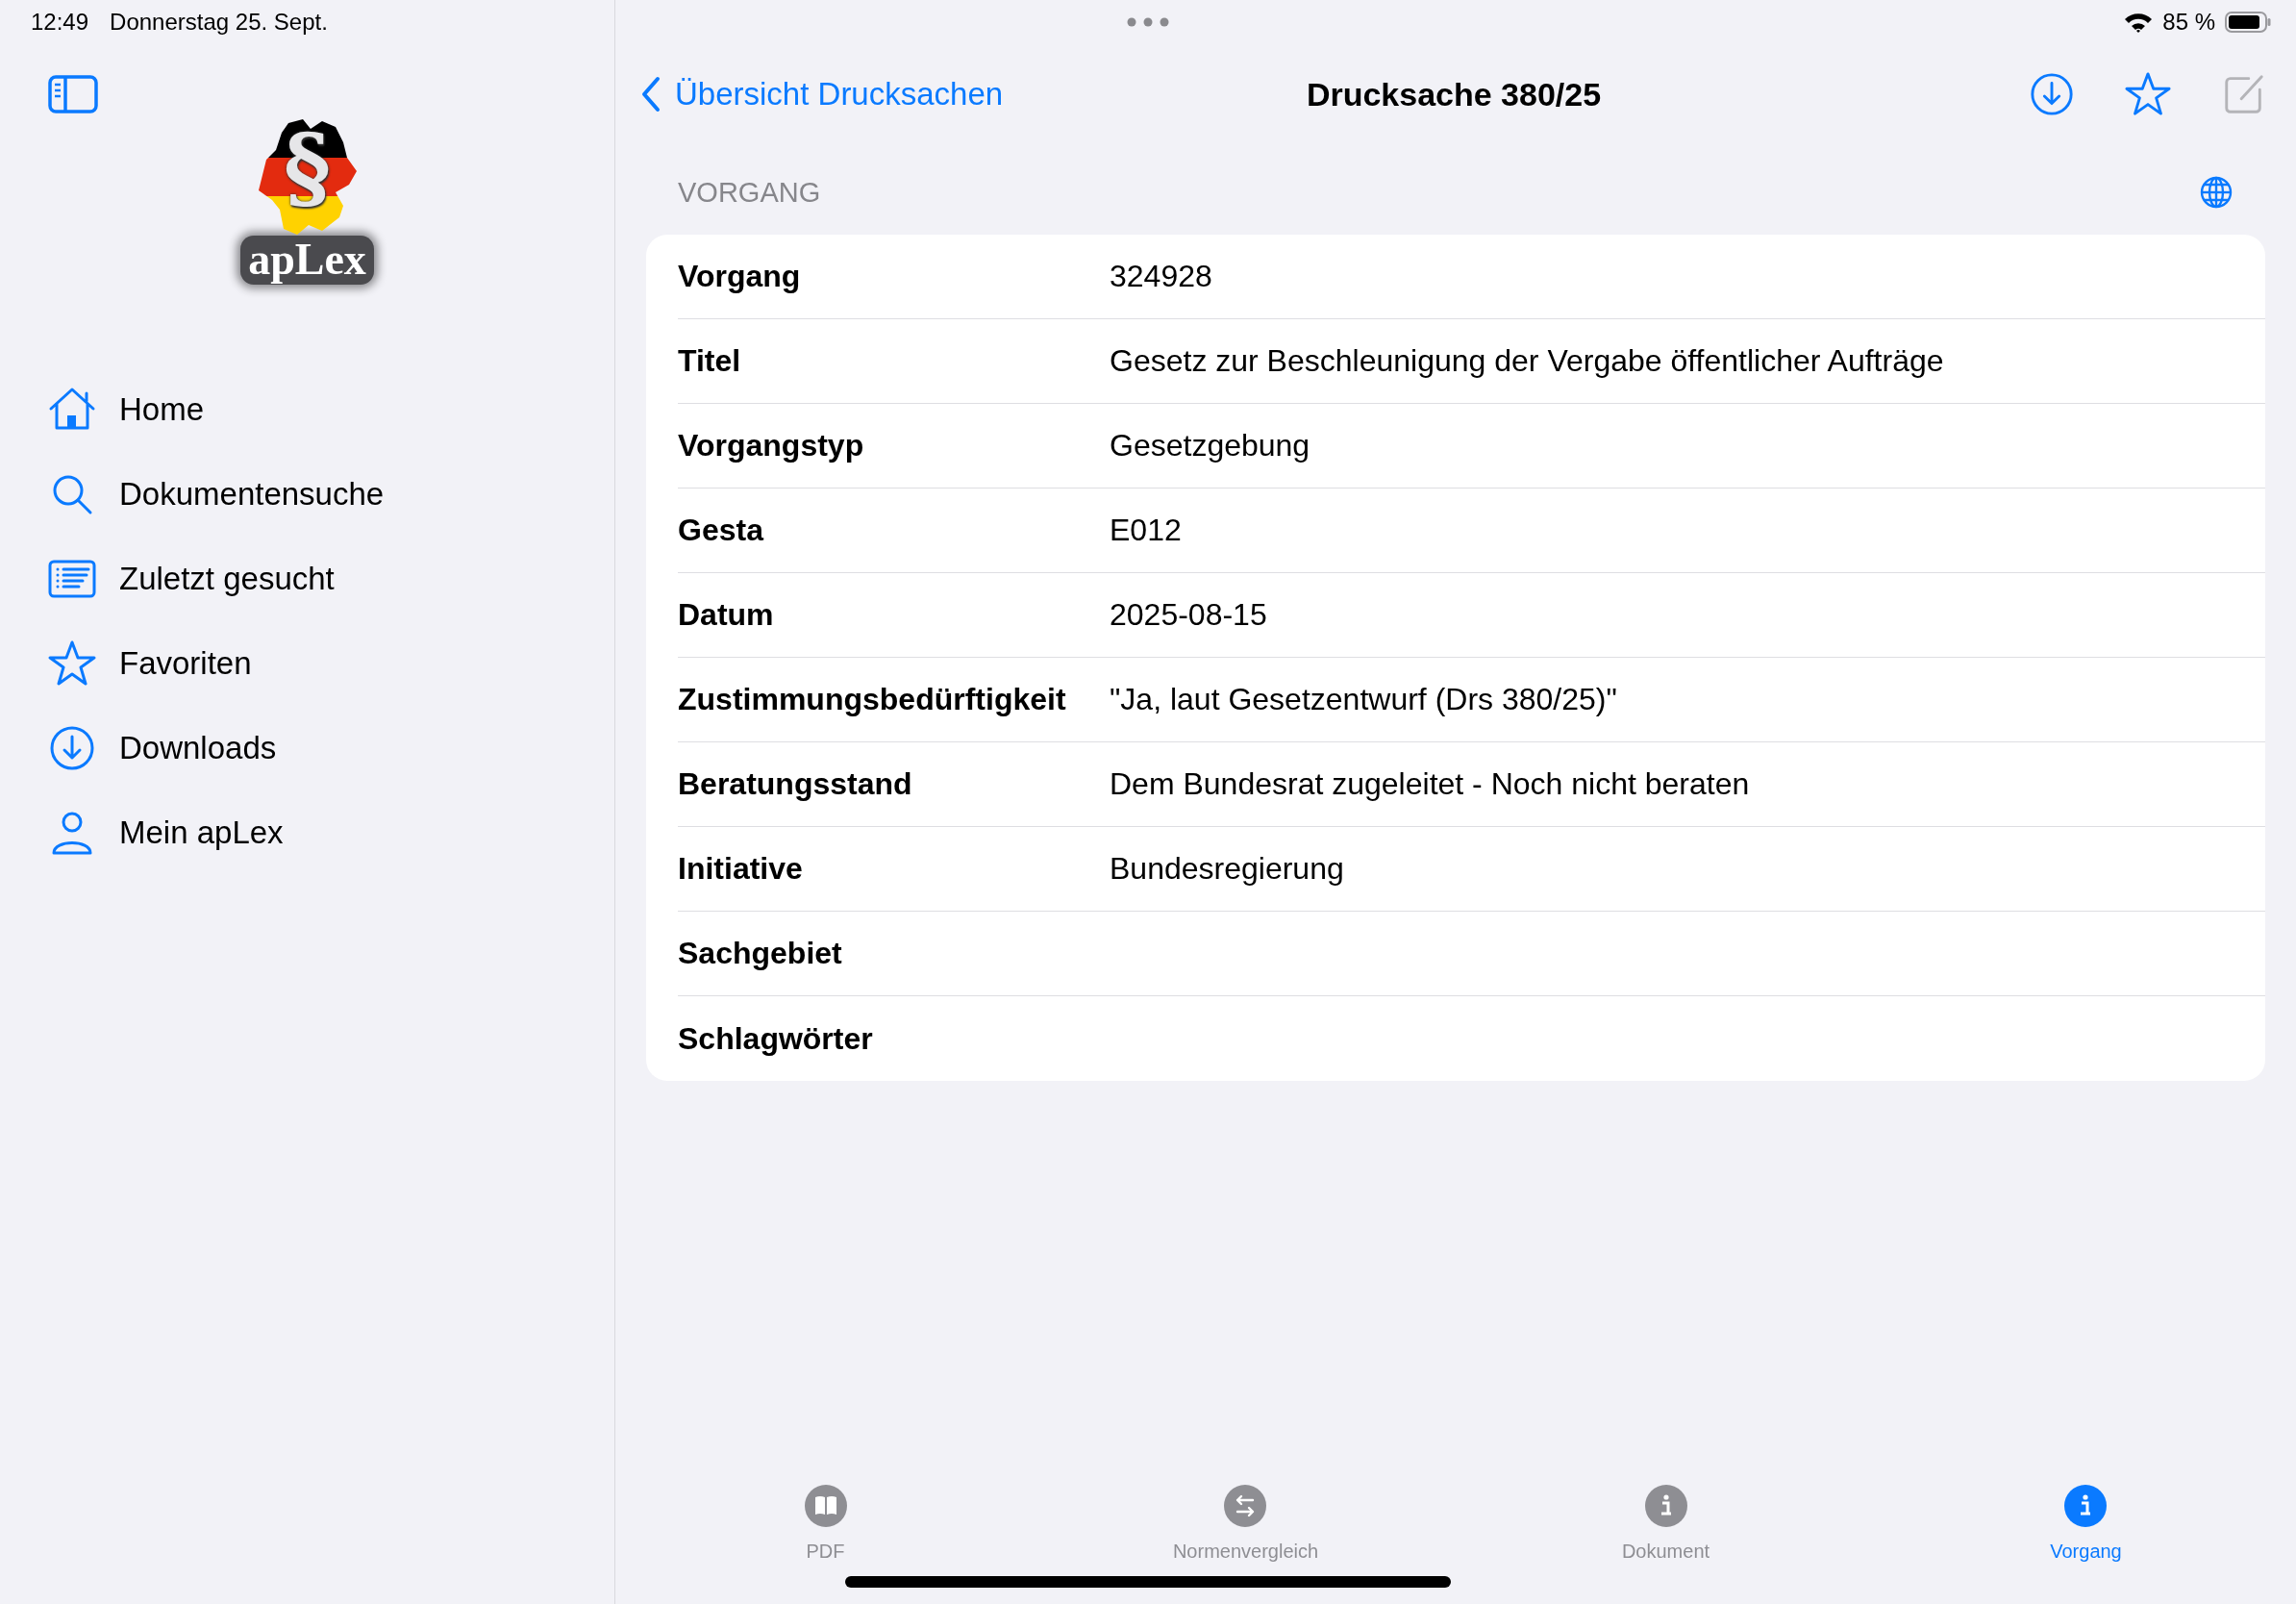 The height and width of the screenshot is (1604, 2296). I want to click on field-value: "Ja, laut Gesetzentwurf (Drs 380/25)", so click(1363, 699).